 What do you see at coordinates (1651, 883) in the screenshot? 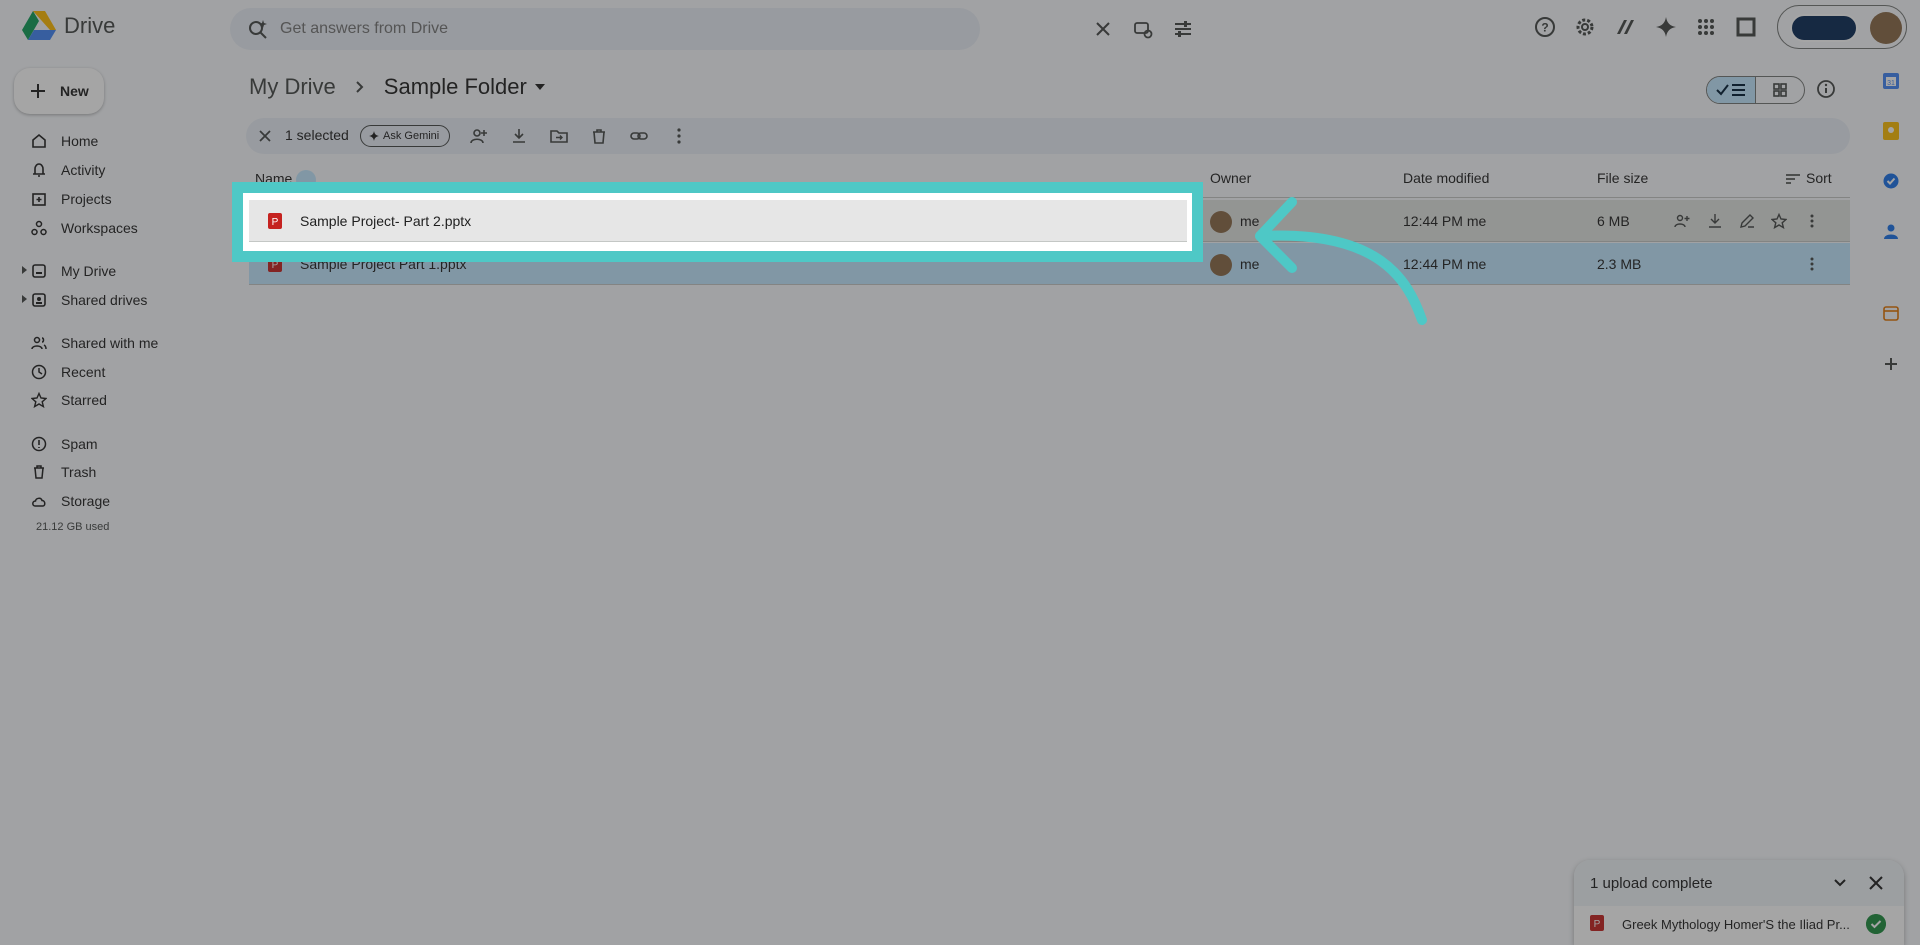
I see `upload-status-title: 1 upload complete` at bounding box center [1651, 883].